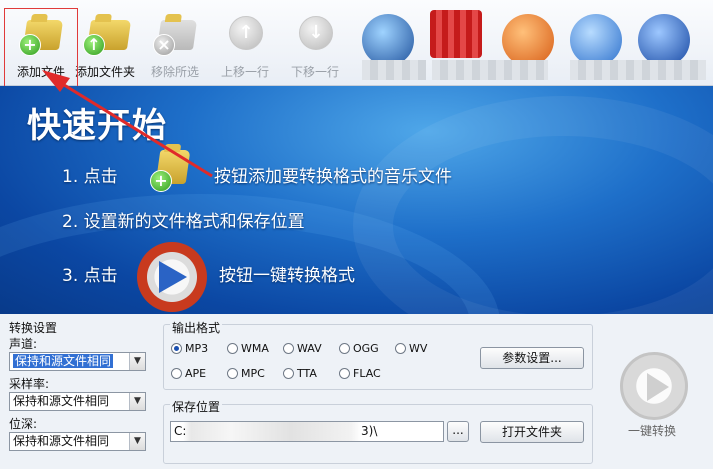  I want to click on annotation-arrow, so click(127, 124).